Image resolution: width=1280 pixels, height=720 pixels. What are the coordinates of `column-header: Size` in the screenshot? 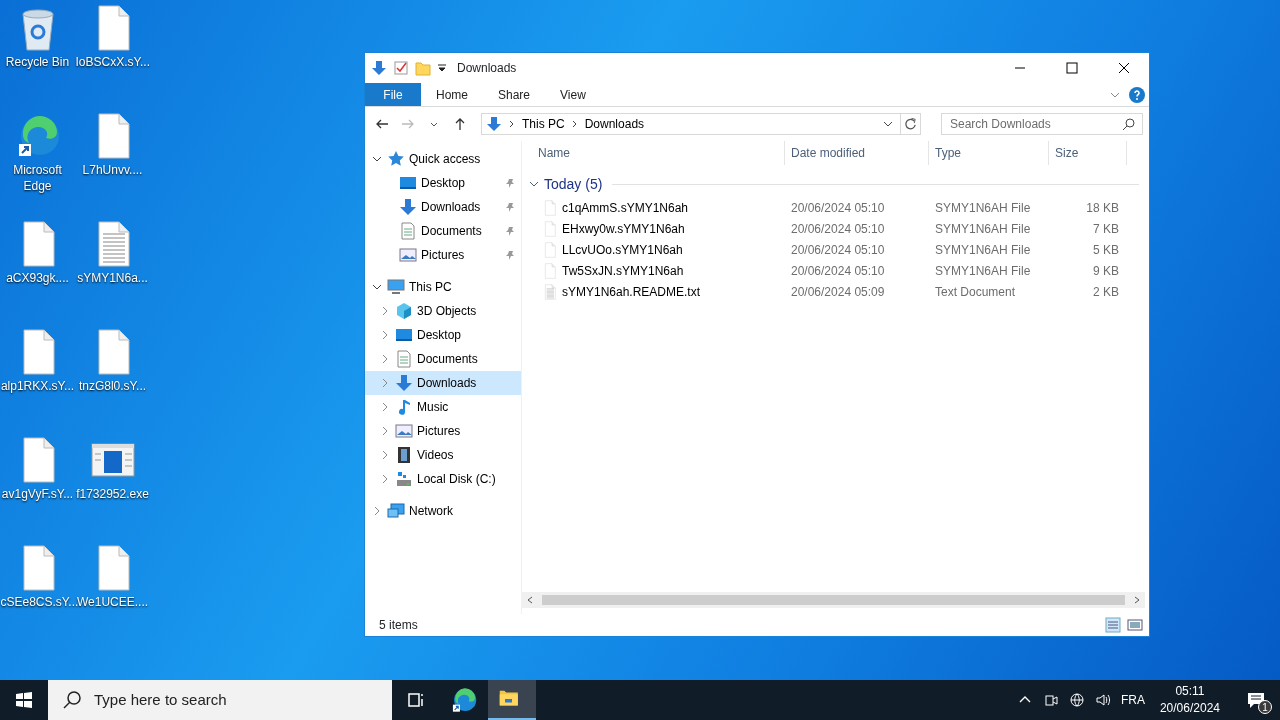 It's located at (1088, 153).